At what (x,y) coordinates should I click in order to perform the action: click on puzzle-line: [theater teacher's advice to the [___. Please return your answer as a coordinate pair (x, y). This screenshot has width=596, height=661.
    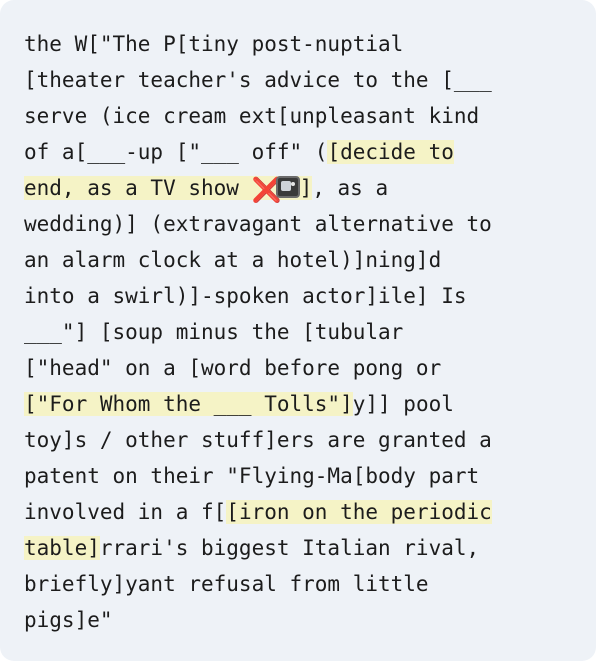
    Looking at the image, I should click on (258, 80).